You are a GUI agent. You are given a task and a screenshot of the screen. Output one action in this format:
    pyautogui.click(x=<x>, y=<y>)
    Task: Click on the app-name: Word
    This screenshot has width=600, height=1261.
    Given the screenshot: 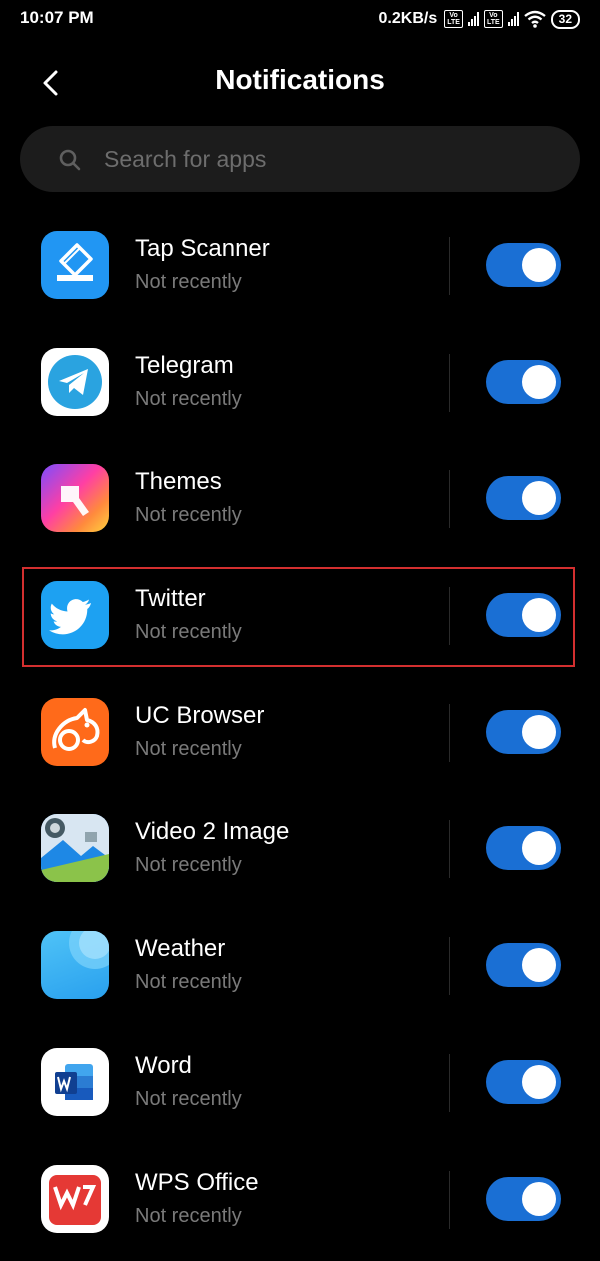 What is the action you would take?
    pyautogui.click(x=163, y=1066)
    